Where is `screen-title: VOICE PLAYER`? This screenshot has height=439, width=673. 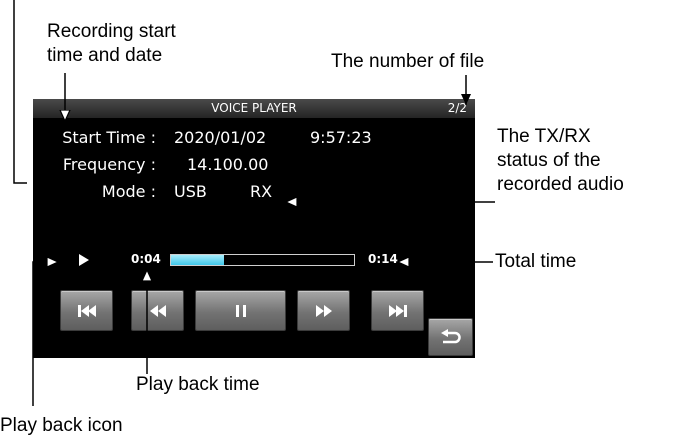 screen-title: VOICE PLAYER is located at coordinates (254, 108).